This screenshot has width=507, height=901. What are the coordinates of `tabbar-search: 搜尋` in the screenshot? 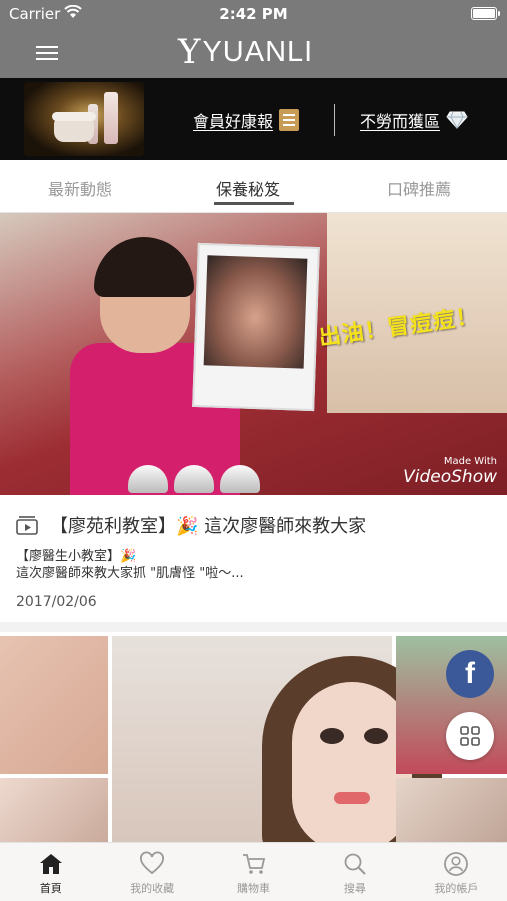 It's located at (354, 872).